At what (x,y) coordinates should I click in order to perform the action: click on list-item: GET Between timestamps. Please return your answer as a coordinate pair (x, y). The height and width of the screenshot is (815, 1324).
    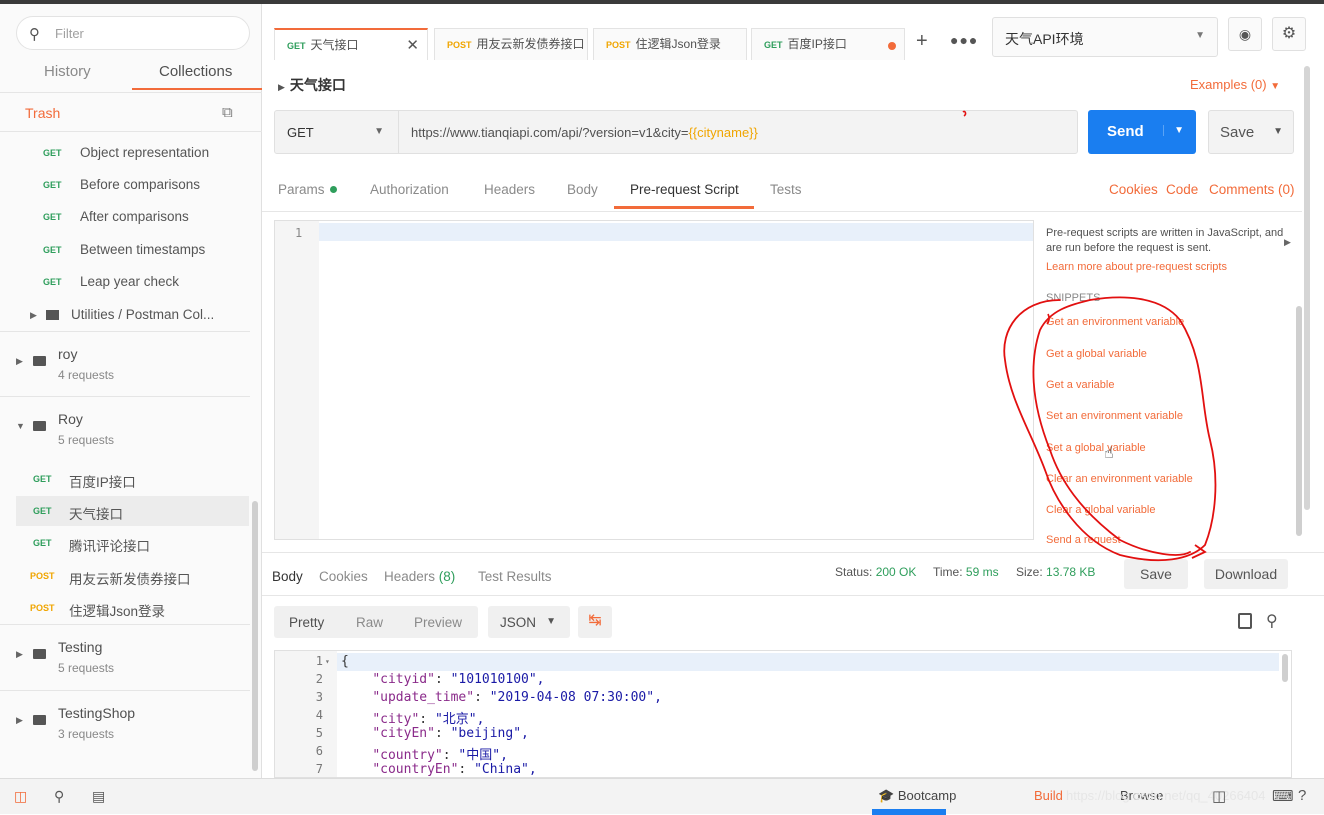
    Looking at the image, I should click on (125, 250).